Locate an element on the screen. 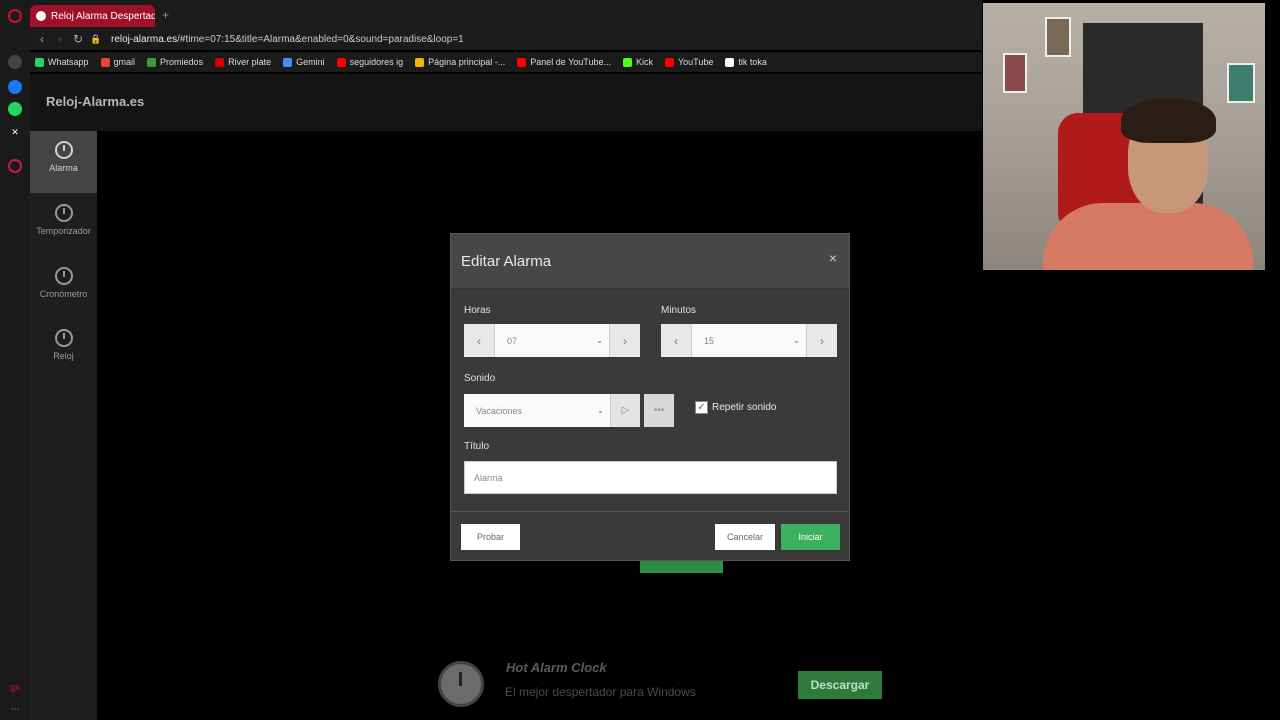 The width and height of the screenshot is (1280, 720). more-icon: ⋯ is located at coordinates (15, 709).